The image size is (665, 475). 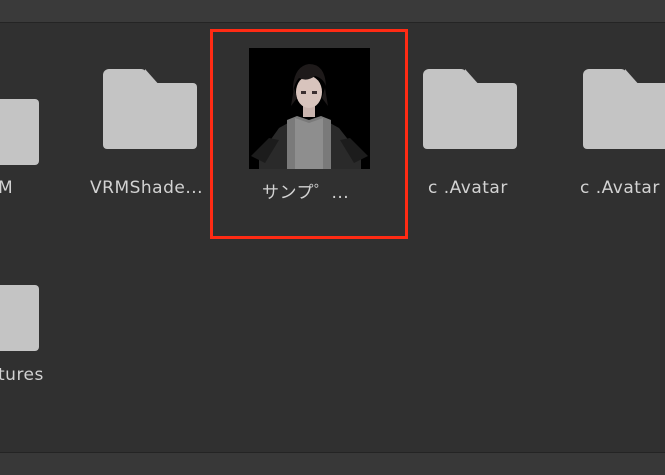 What do you see at coordinates (7, 188) in the screenshot?
I see `asset-label: M` at bounding box center [7, 188].